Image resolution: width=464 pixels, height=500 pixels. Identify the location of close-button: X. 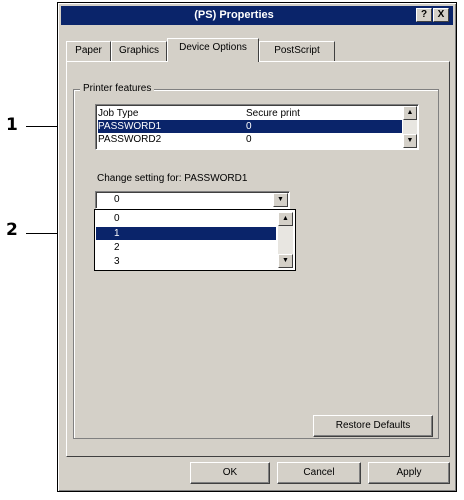
(441, 15).